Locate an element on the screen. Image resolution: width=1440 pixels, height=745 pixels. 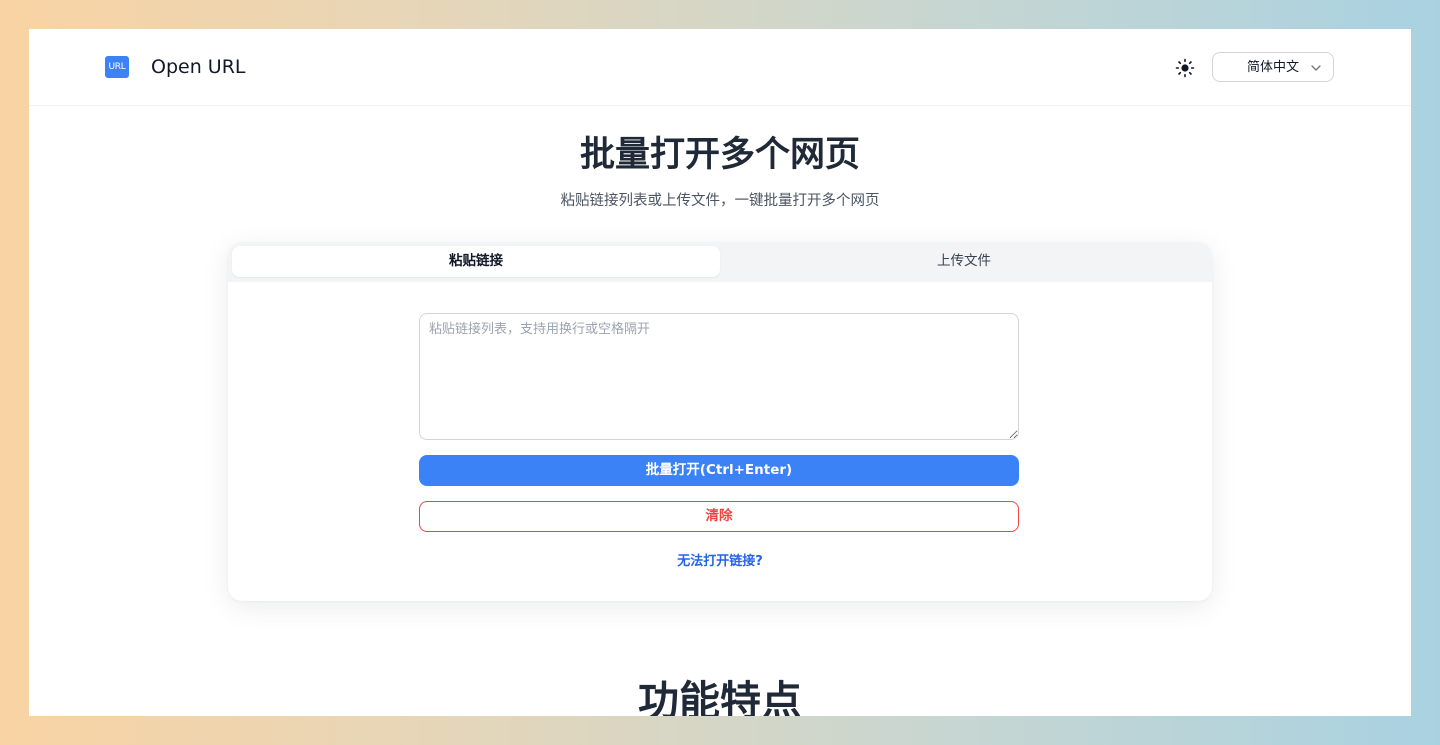
chevron-down-icon is located at coordinates (1316, 68).